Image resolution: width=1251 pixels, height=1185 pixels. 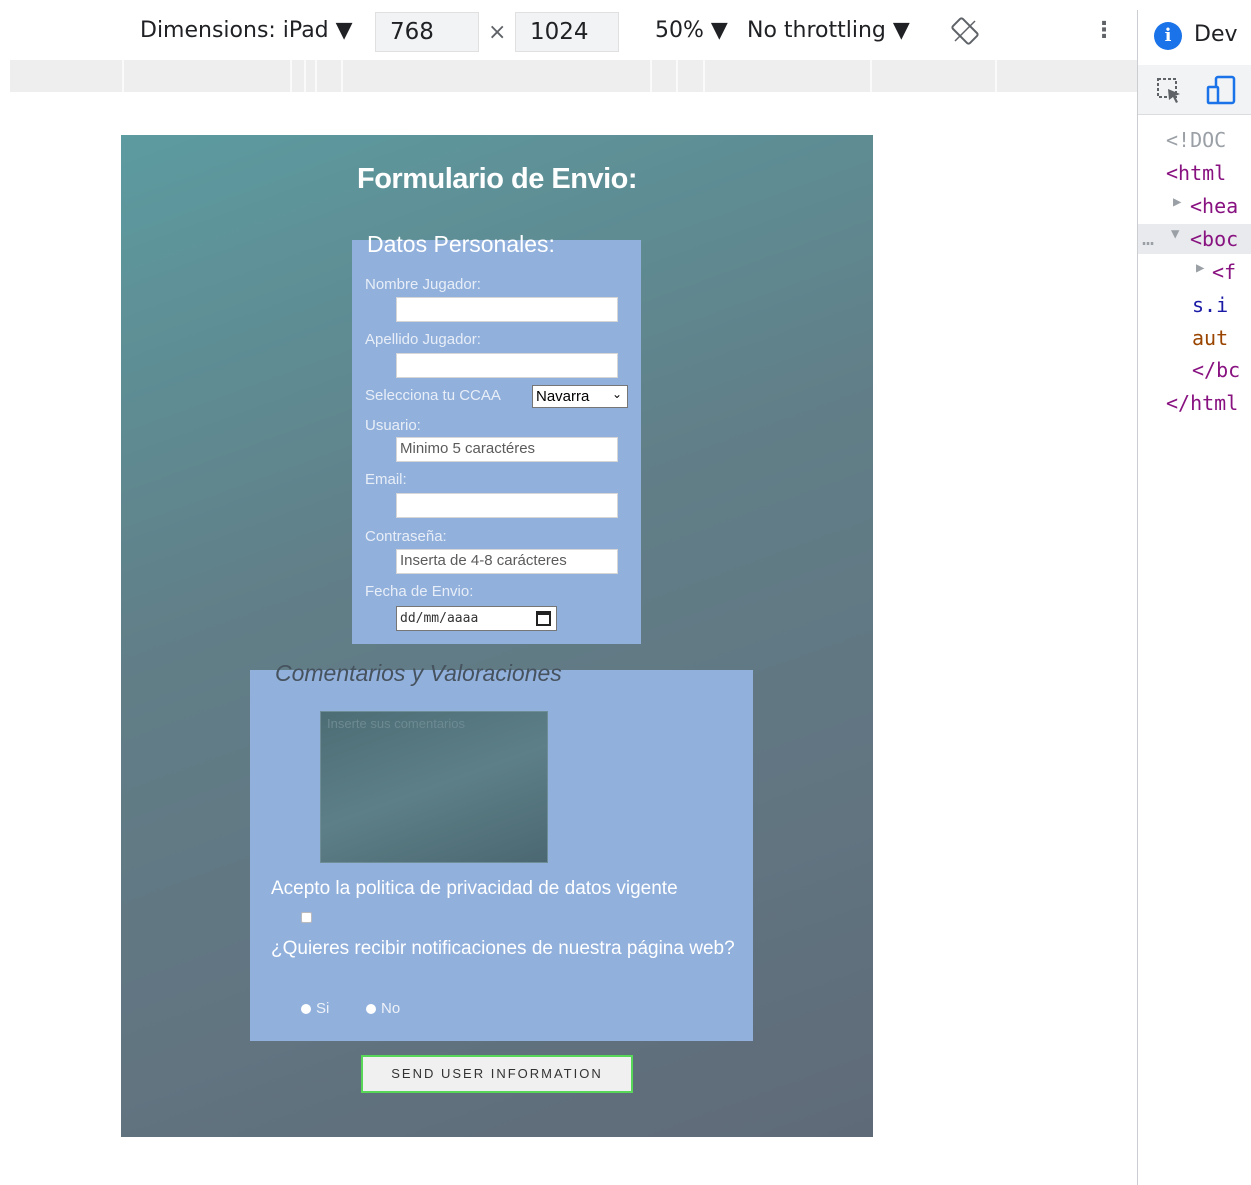 I want to click on dimensions-dropdown: Dimensions: iPad ▼, so click(x=246, y=30).